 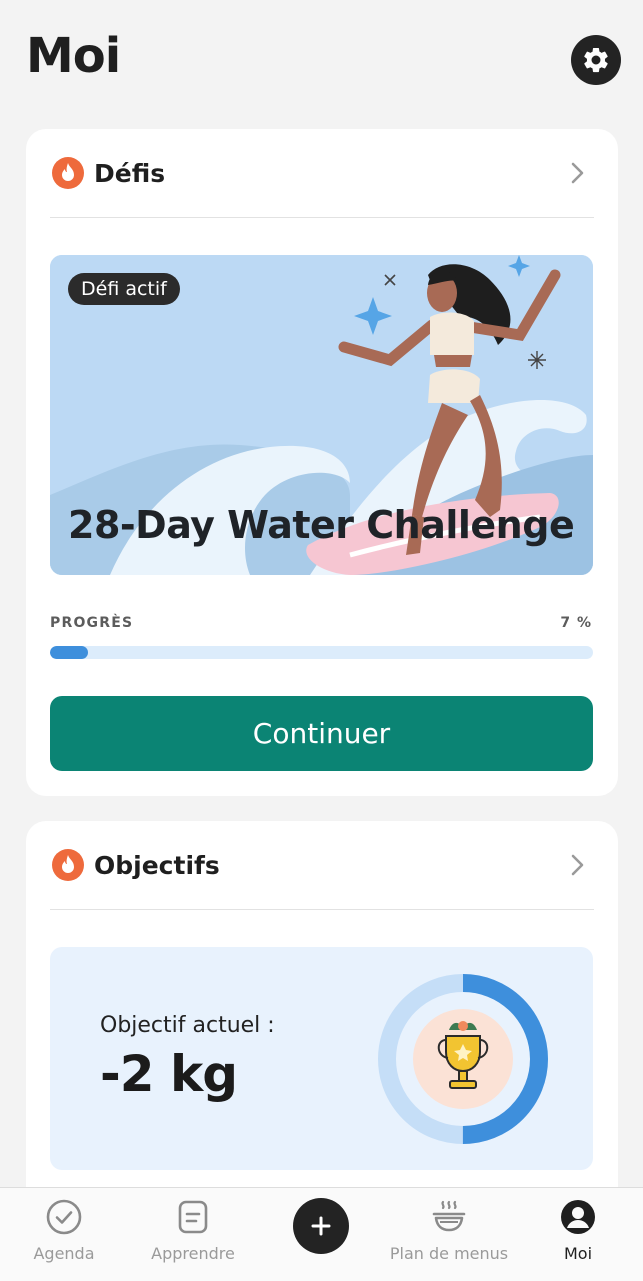 I want to click on tab-label: Agenda, so click(x=64, y=1253).